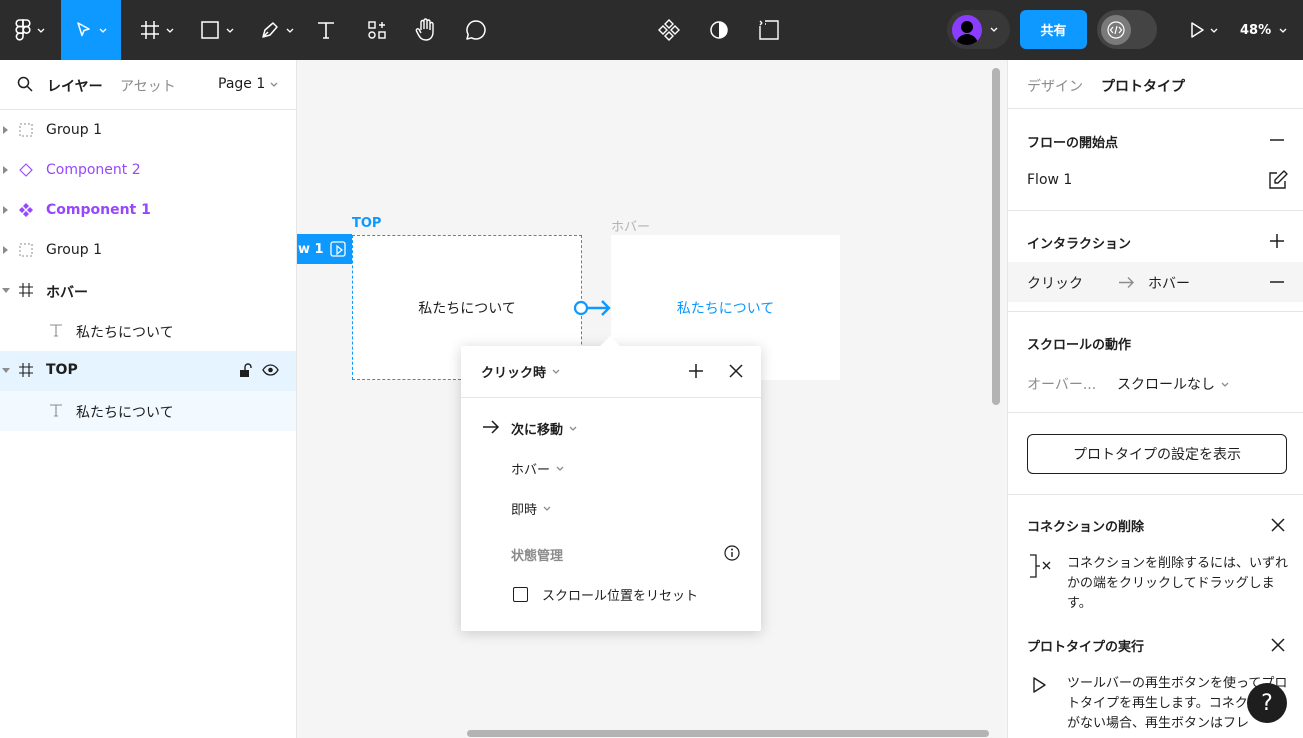 The width and height of the screenshot is (1303, 738). Describe the element at coordinates (1157, 454) in the screenshot. I see `prototype-settings-button: プロトタイプの設定を表示` at that location.